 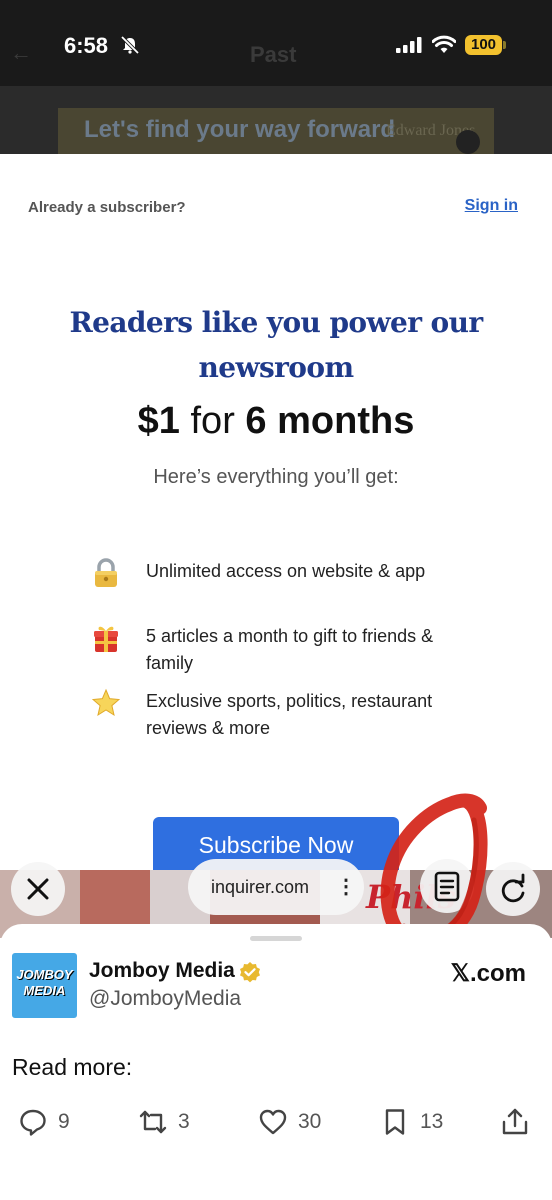 What do you see at coordinates (276, 345) in the screenshot?
I see `paywall-headline: Readers like you power our newsroom` at bounding box center [276, 345].